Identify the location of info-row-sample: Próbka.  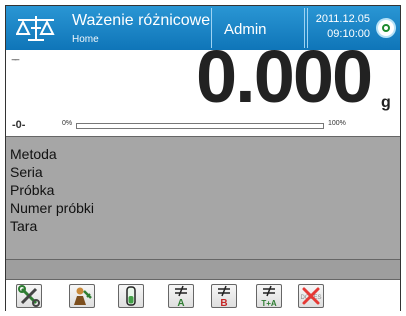
(32, 190).